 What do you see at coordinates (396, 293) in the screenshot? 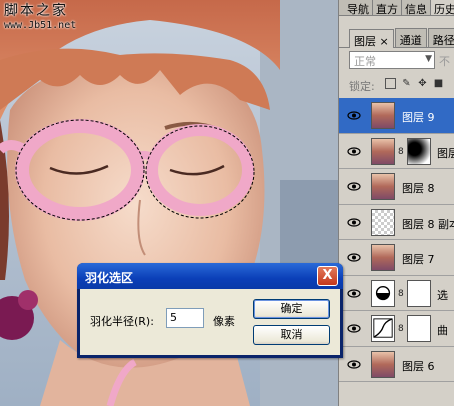
I see `layer-row: 8 选` at bounding box center [396, 293].